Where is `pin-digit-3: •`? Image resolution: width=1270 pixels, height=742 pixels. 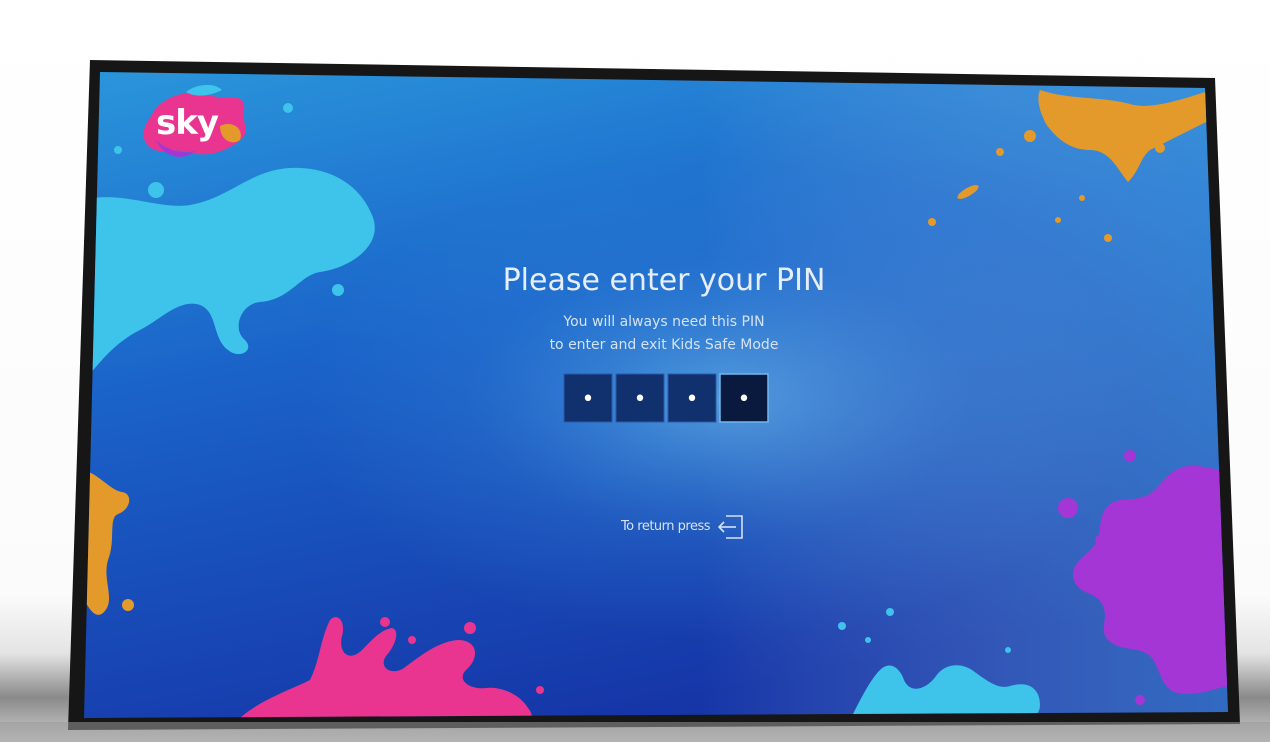
pin-digit-3: • is located at coordinates (692, 398).